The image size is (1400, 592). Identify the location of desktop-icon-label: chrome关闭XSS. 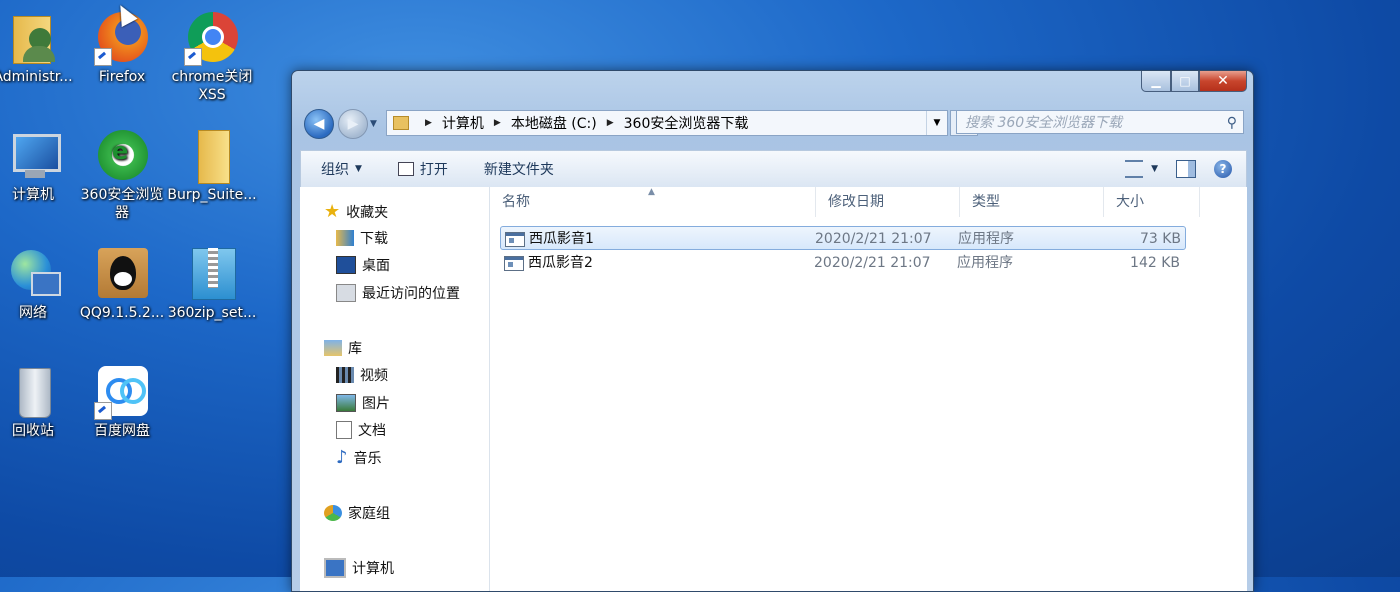
(212, 86).